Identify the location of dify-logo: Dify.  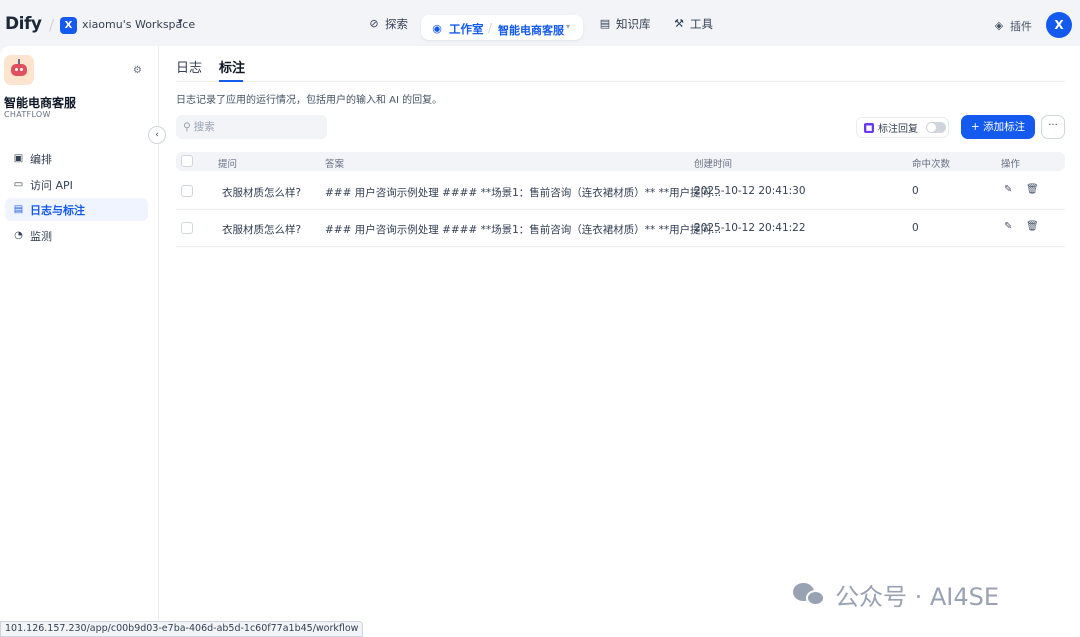
(23, 24).